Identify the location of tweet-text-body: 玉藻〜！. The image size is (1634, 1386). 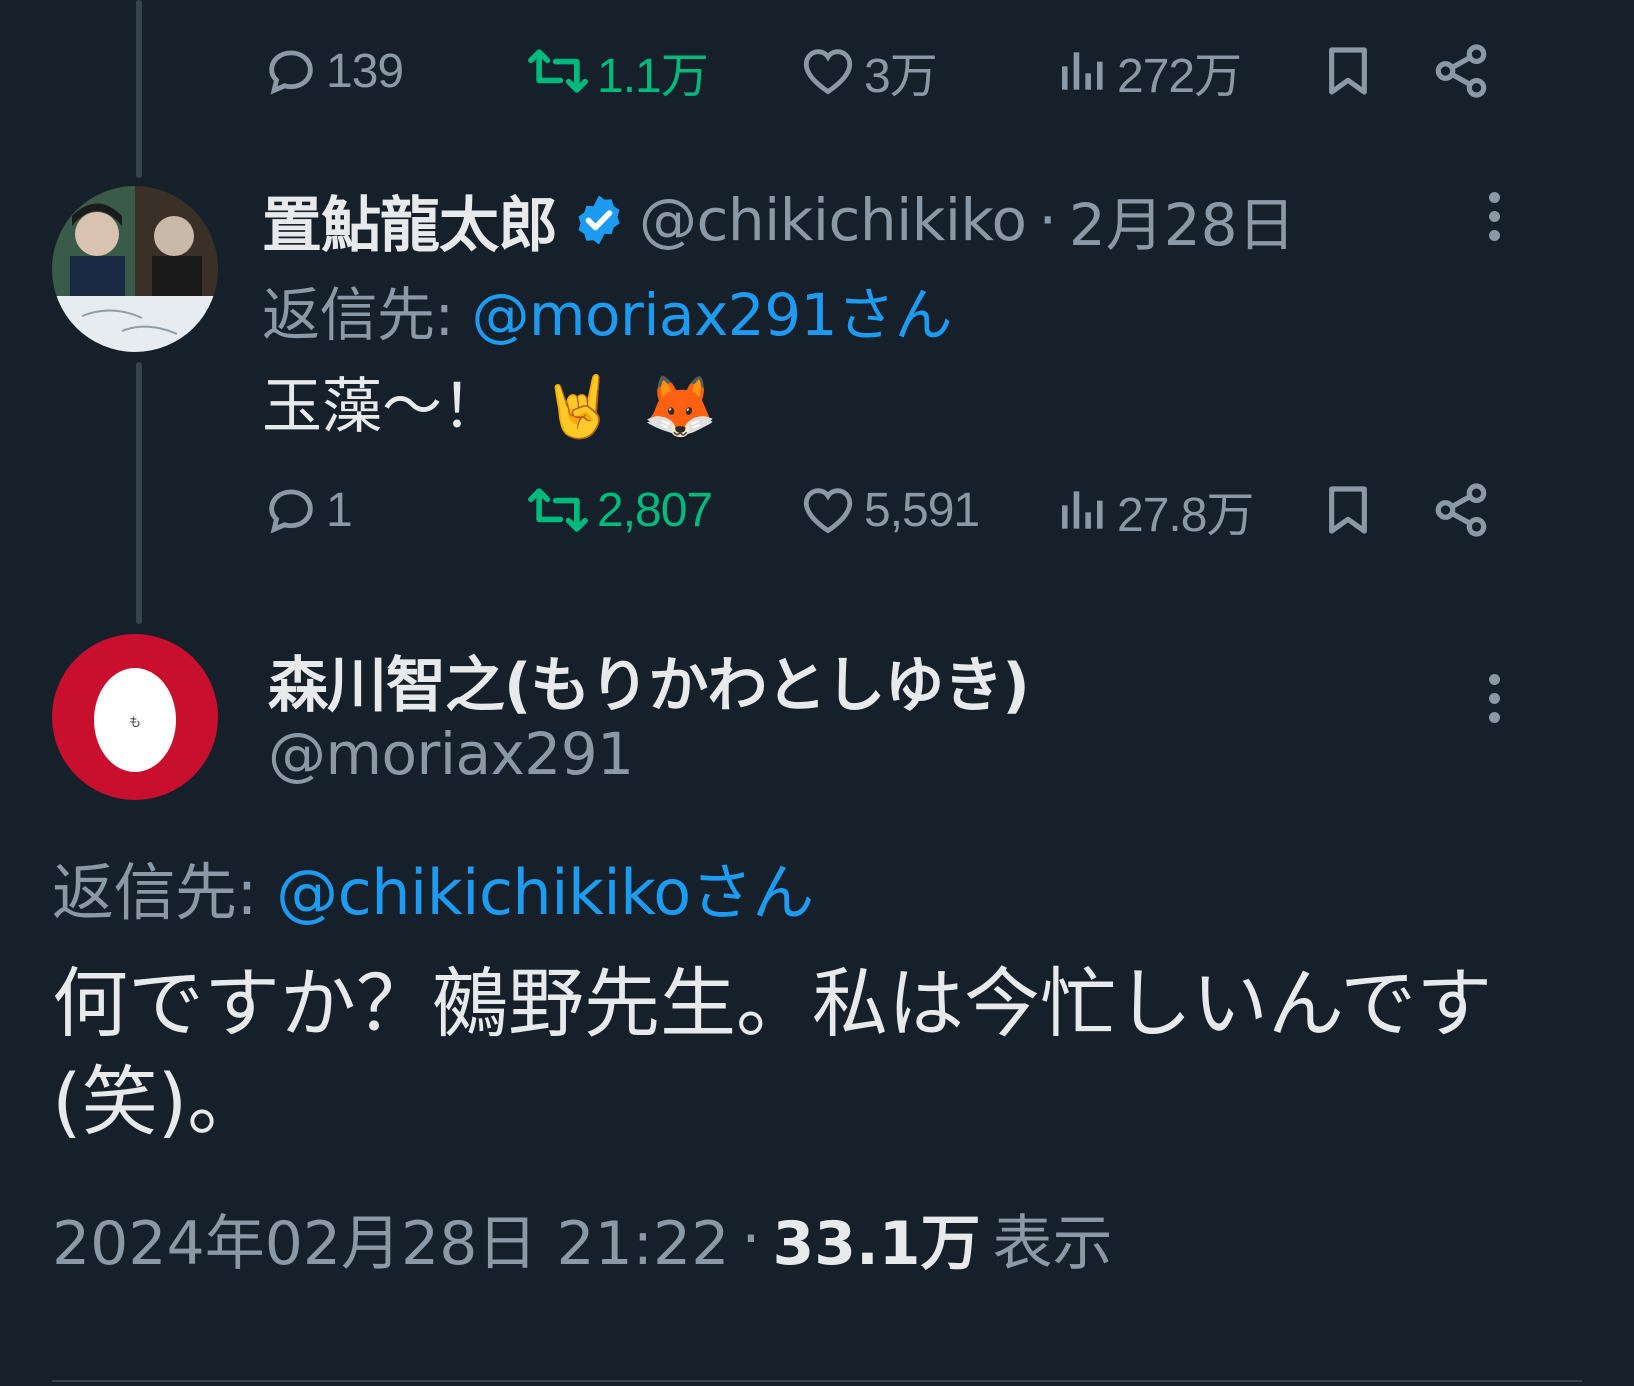
(382, 407).